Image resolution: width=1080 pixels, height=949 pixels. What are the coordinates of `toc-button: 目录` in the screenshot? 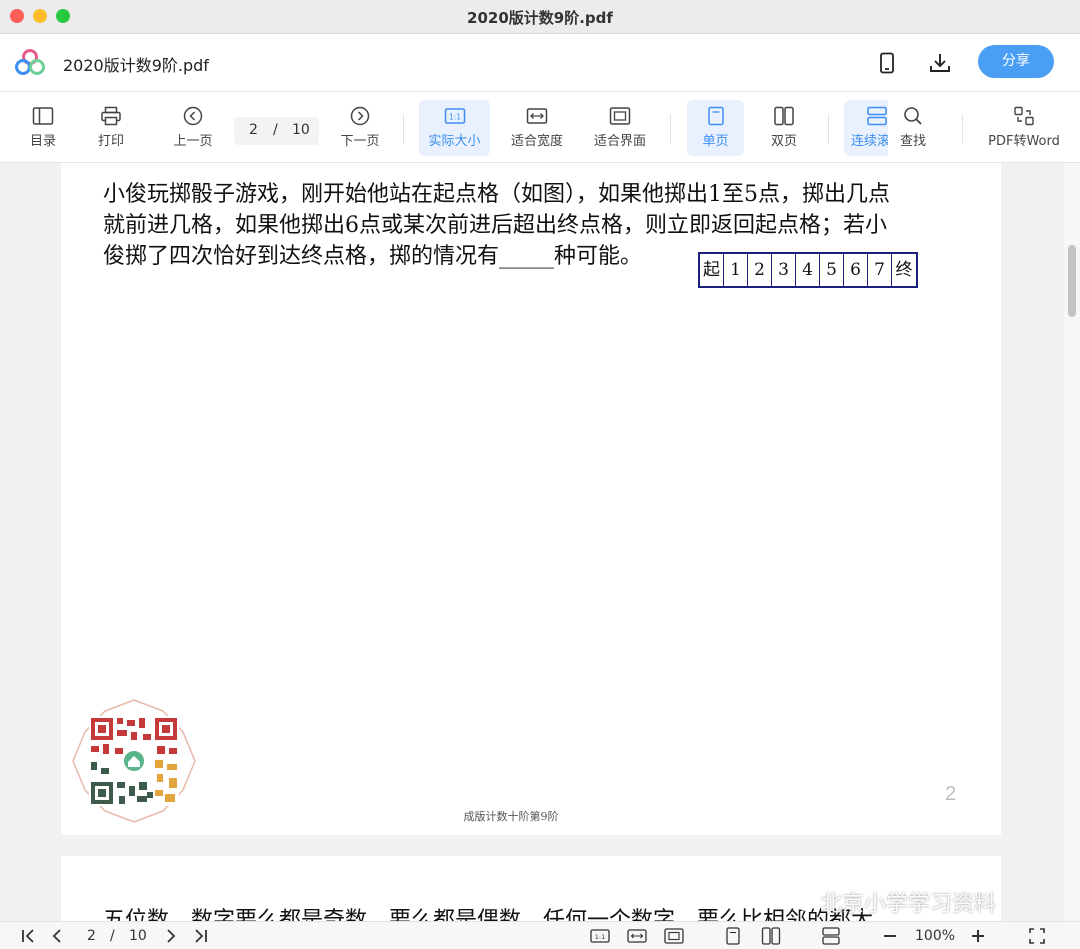 It's located at (43, 128).